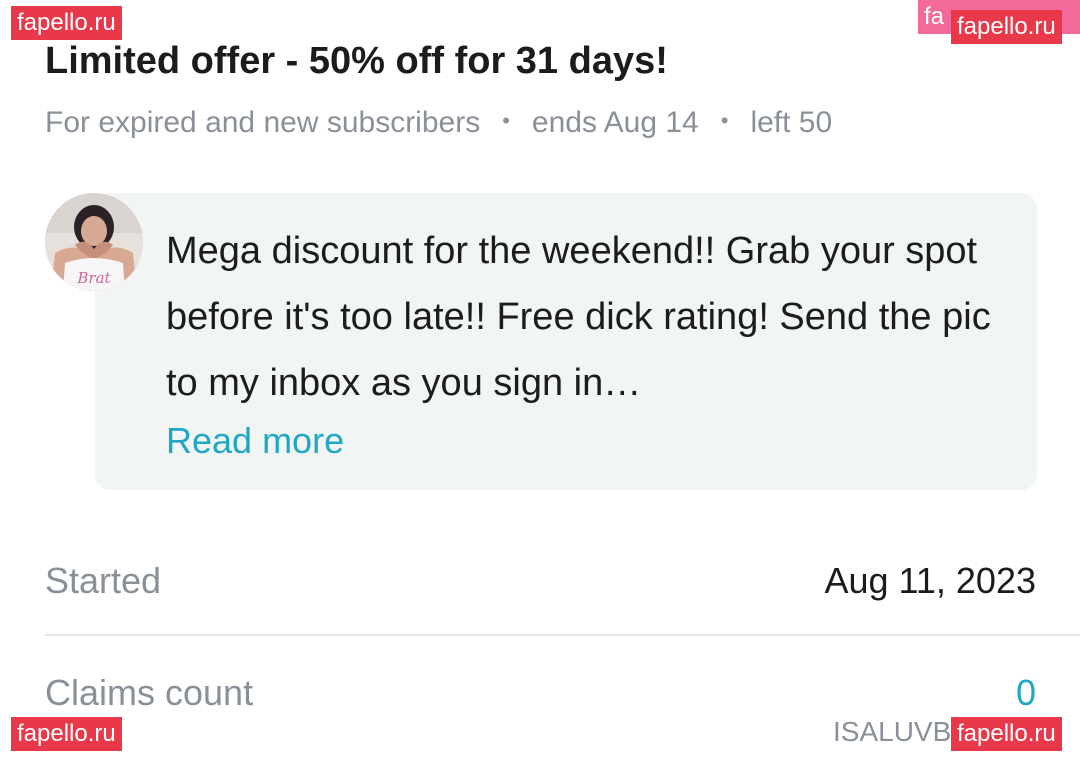 This screenshot has width=1080, height=762. What do you see at coordinates (562, 635) in the screenshot?
I see `divider` at bounding box center [562, 635].